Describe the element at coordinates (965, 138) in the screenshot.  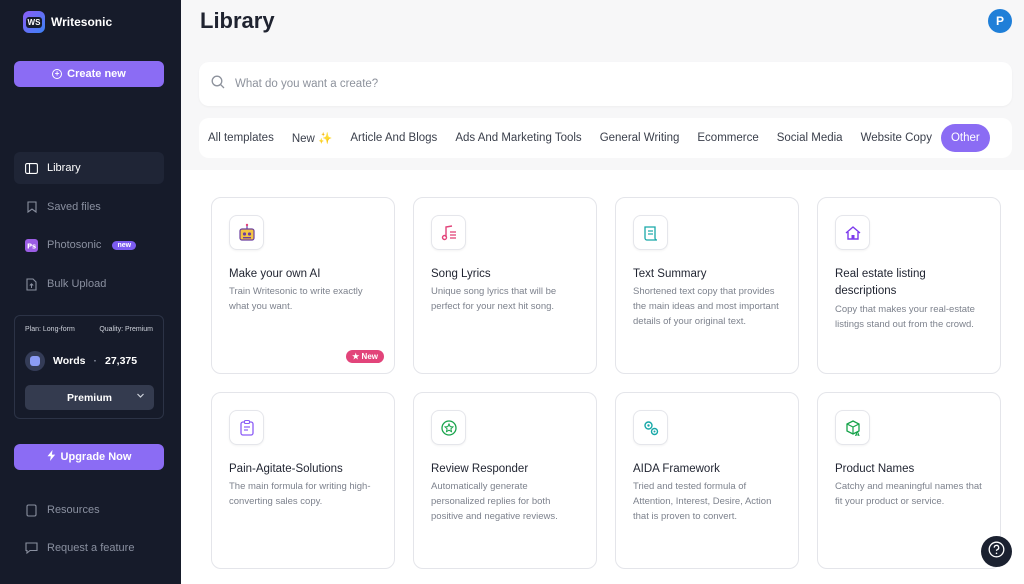
I see `tab-other: Other` at that location.